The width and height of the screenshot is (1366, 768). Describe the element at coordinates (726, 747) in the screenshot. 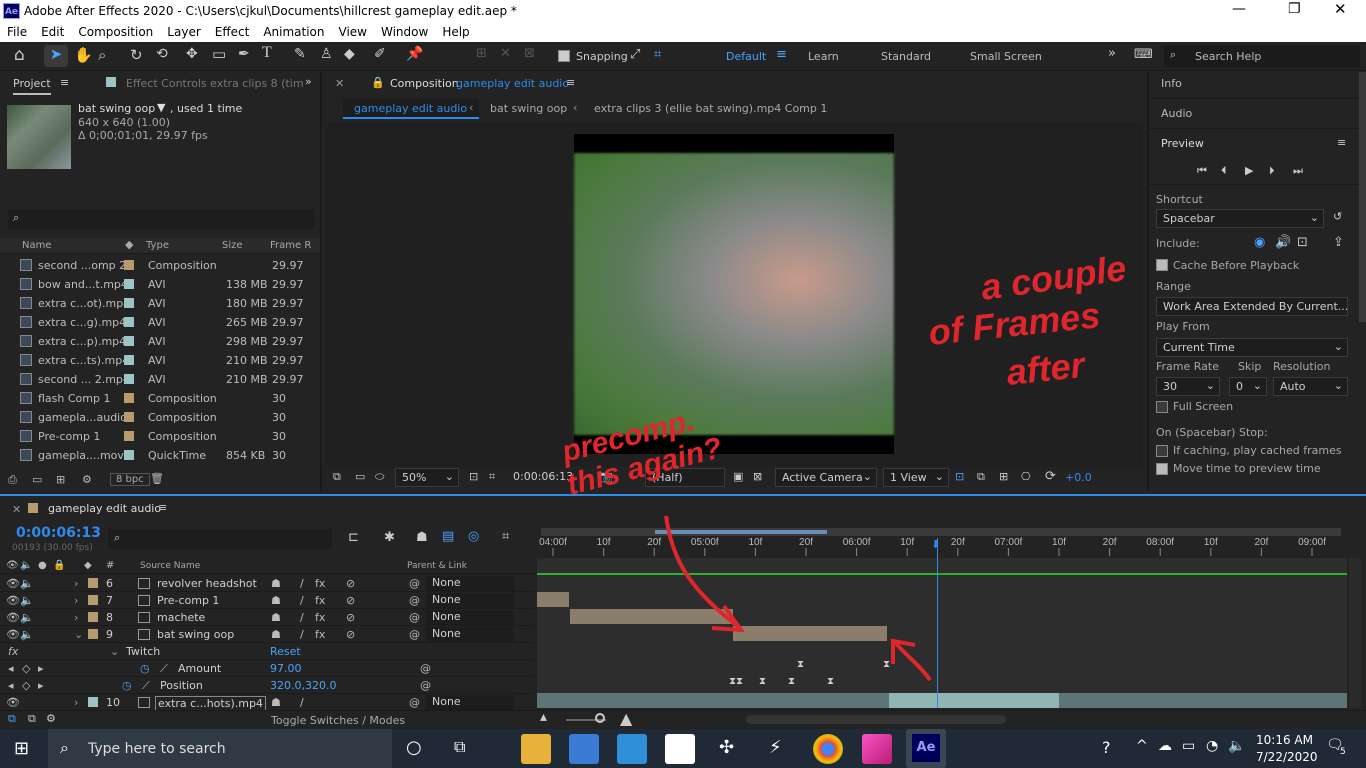

I see `dropbox-icon: ✣` at that location.